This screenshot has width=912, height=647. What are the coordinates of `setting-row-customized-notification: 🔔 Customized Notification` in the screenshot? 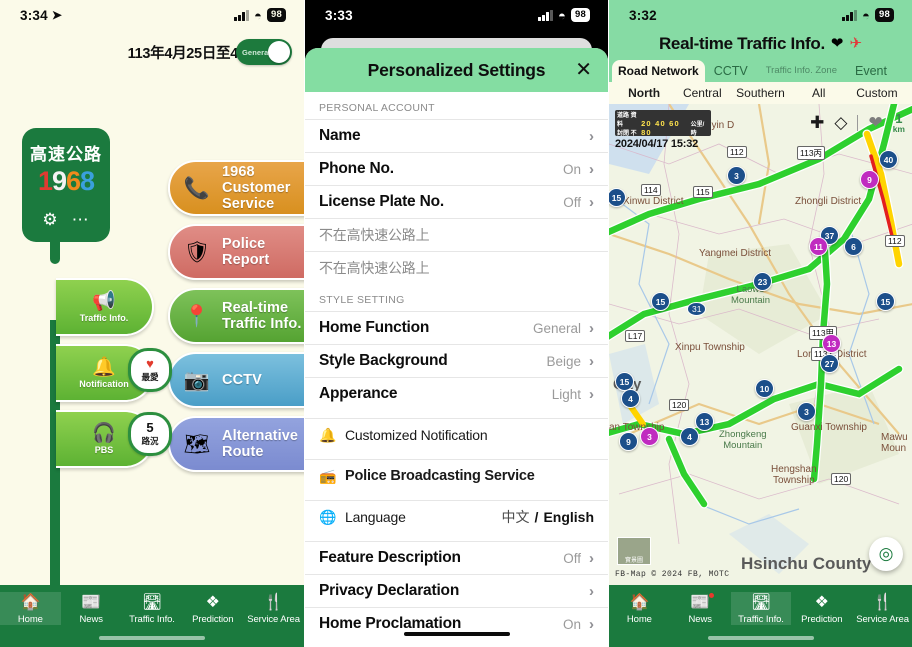 It's located at (456, 434).